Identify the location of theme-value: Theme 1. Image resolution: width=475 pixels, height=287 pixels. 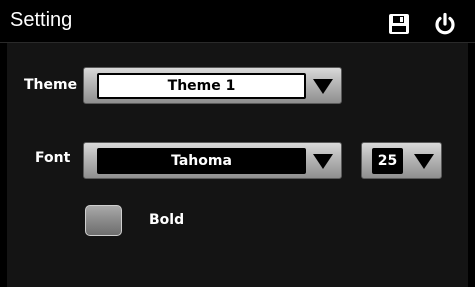
(201, 86).